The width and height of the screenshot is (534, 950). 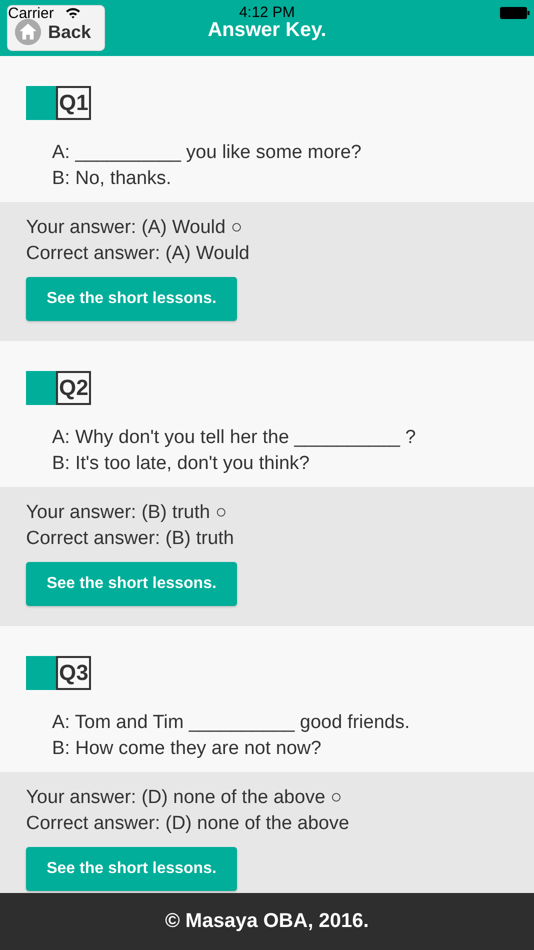 I want to click on question-number: Q1, so click(x=74, y=103).